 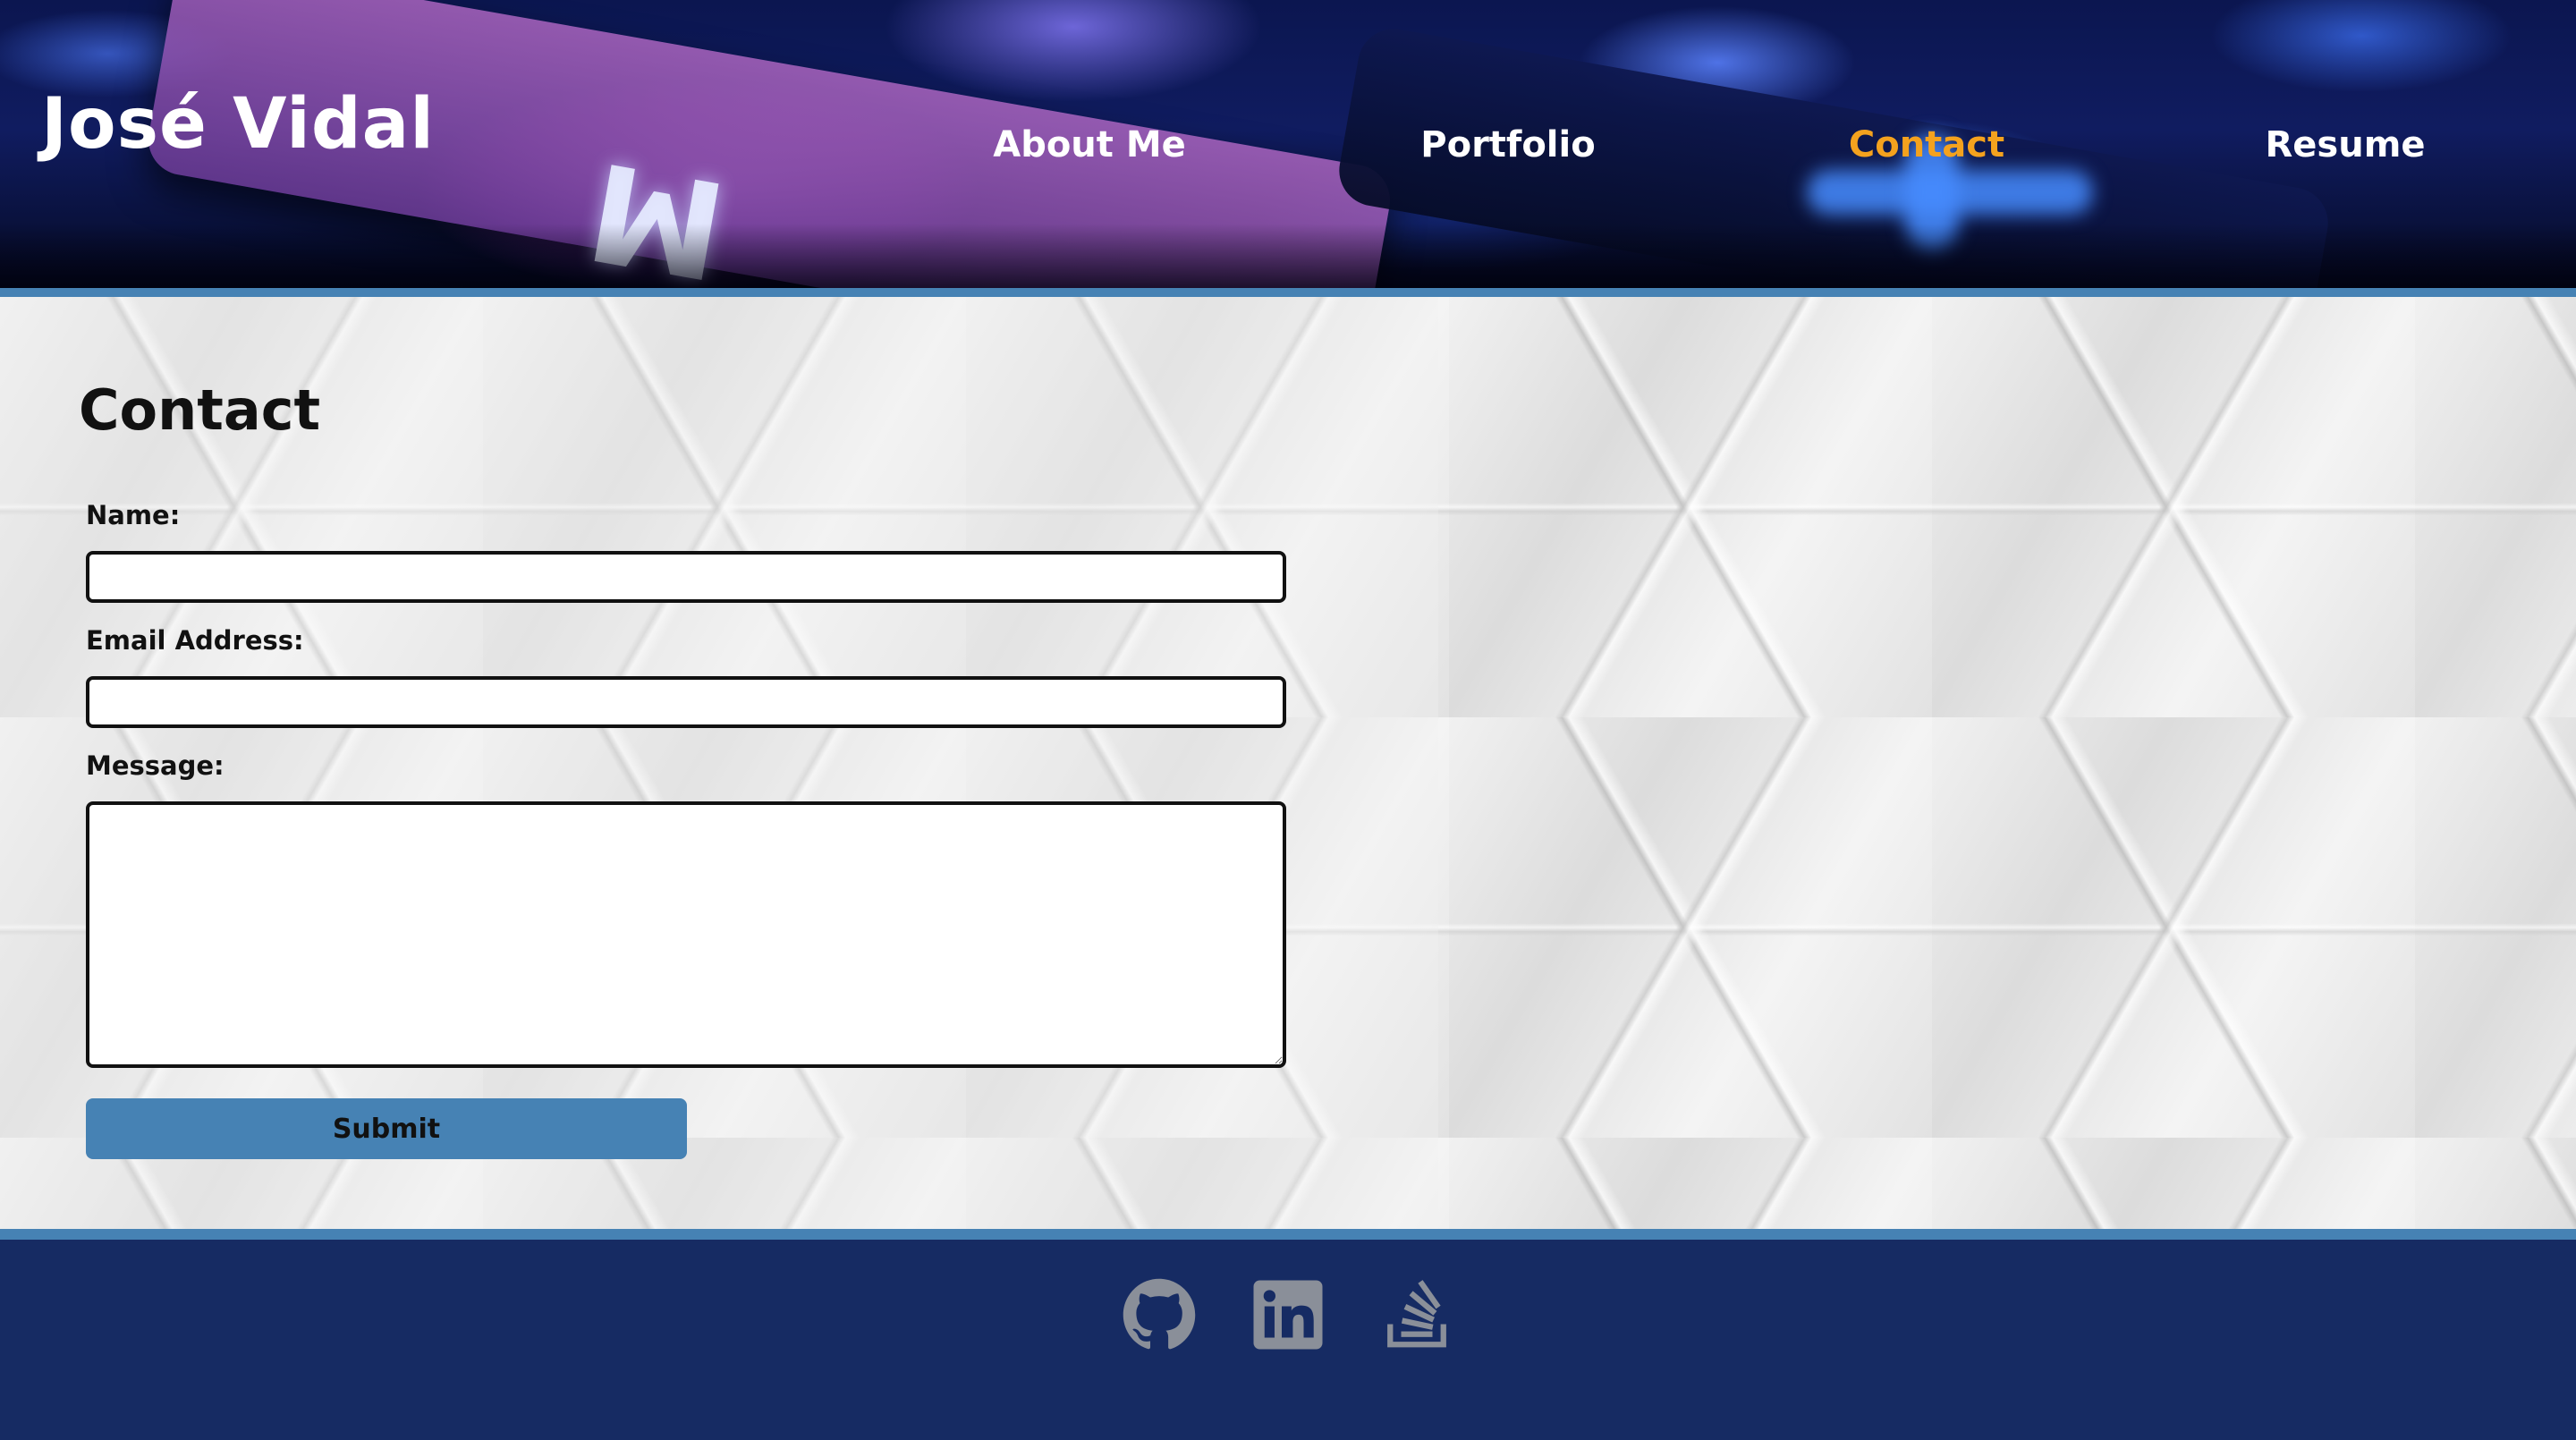 I want to click on github-link, so click(x=1159, y=1314).